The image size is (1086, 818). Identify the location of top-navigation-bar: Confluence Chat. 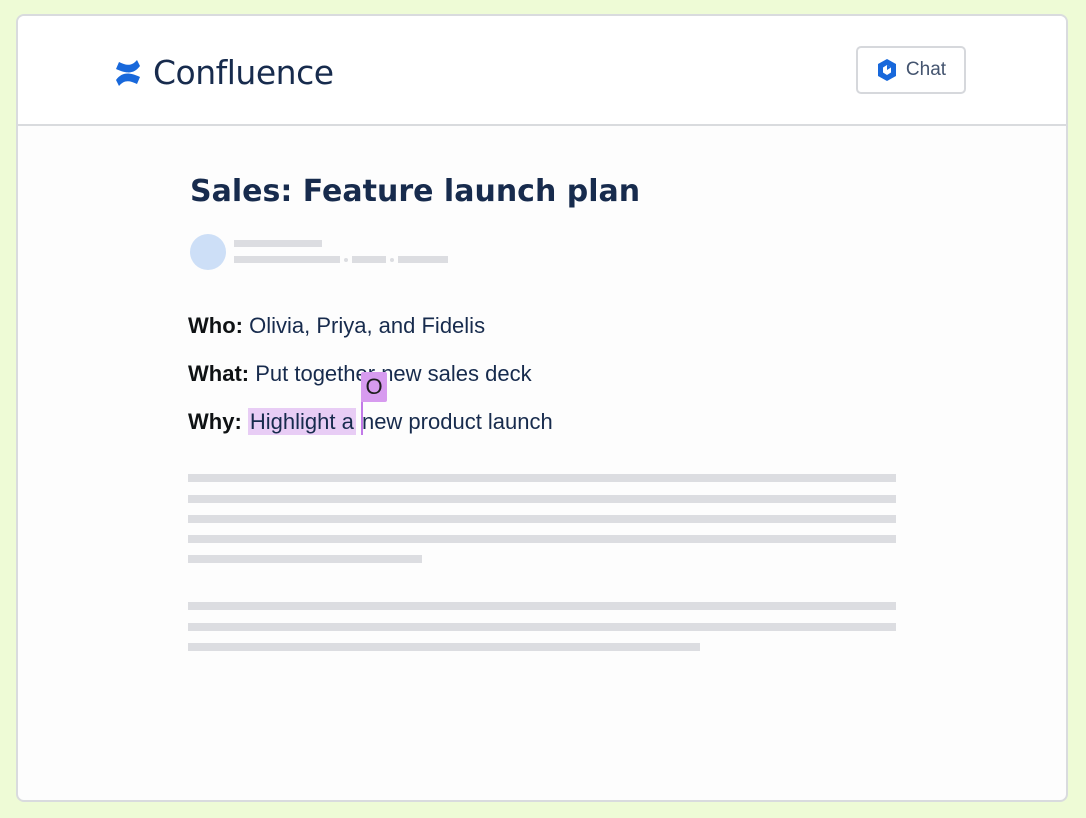
(542, 71).